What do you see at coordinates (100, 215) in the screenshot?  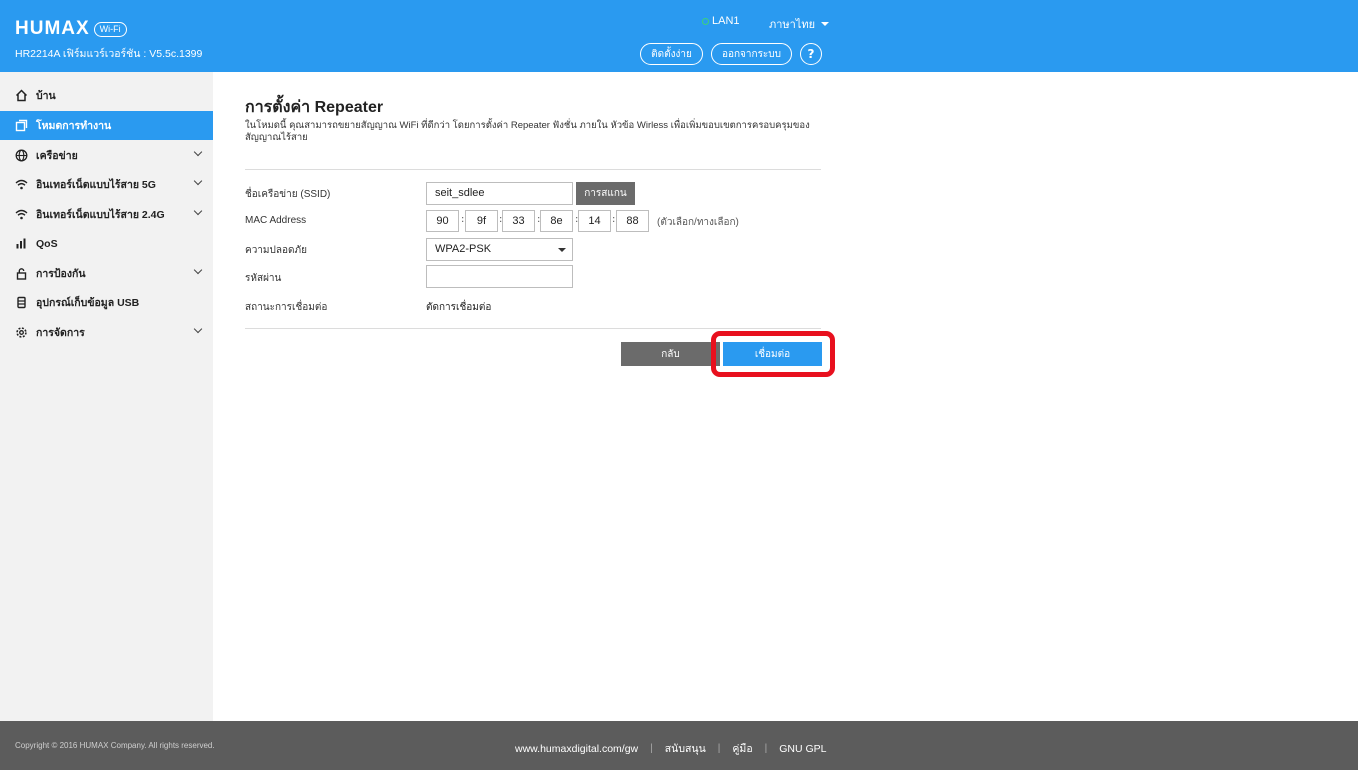 I see `sidebar-item-label: อินเทอร์เน็ตแบบไร้สาย 2.4G` at bounding box center [100, 215].